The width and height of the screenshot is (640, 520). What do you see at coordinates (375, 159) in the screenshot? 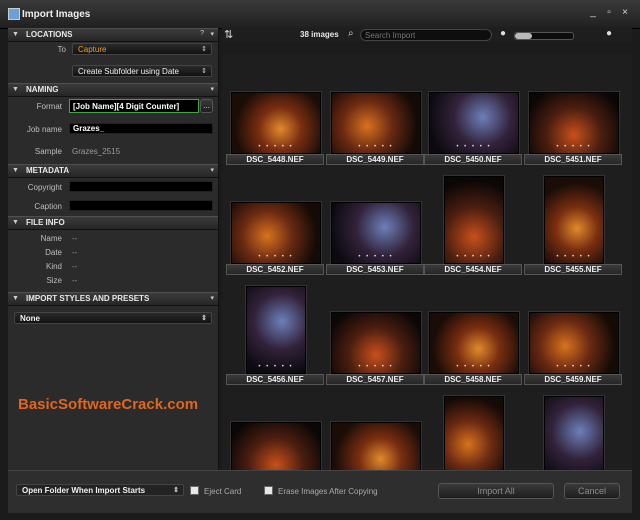
I see `photo-filename: DSC_5449.NEF` at bounding box center [375, 159].